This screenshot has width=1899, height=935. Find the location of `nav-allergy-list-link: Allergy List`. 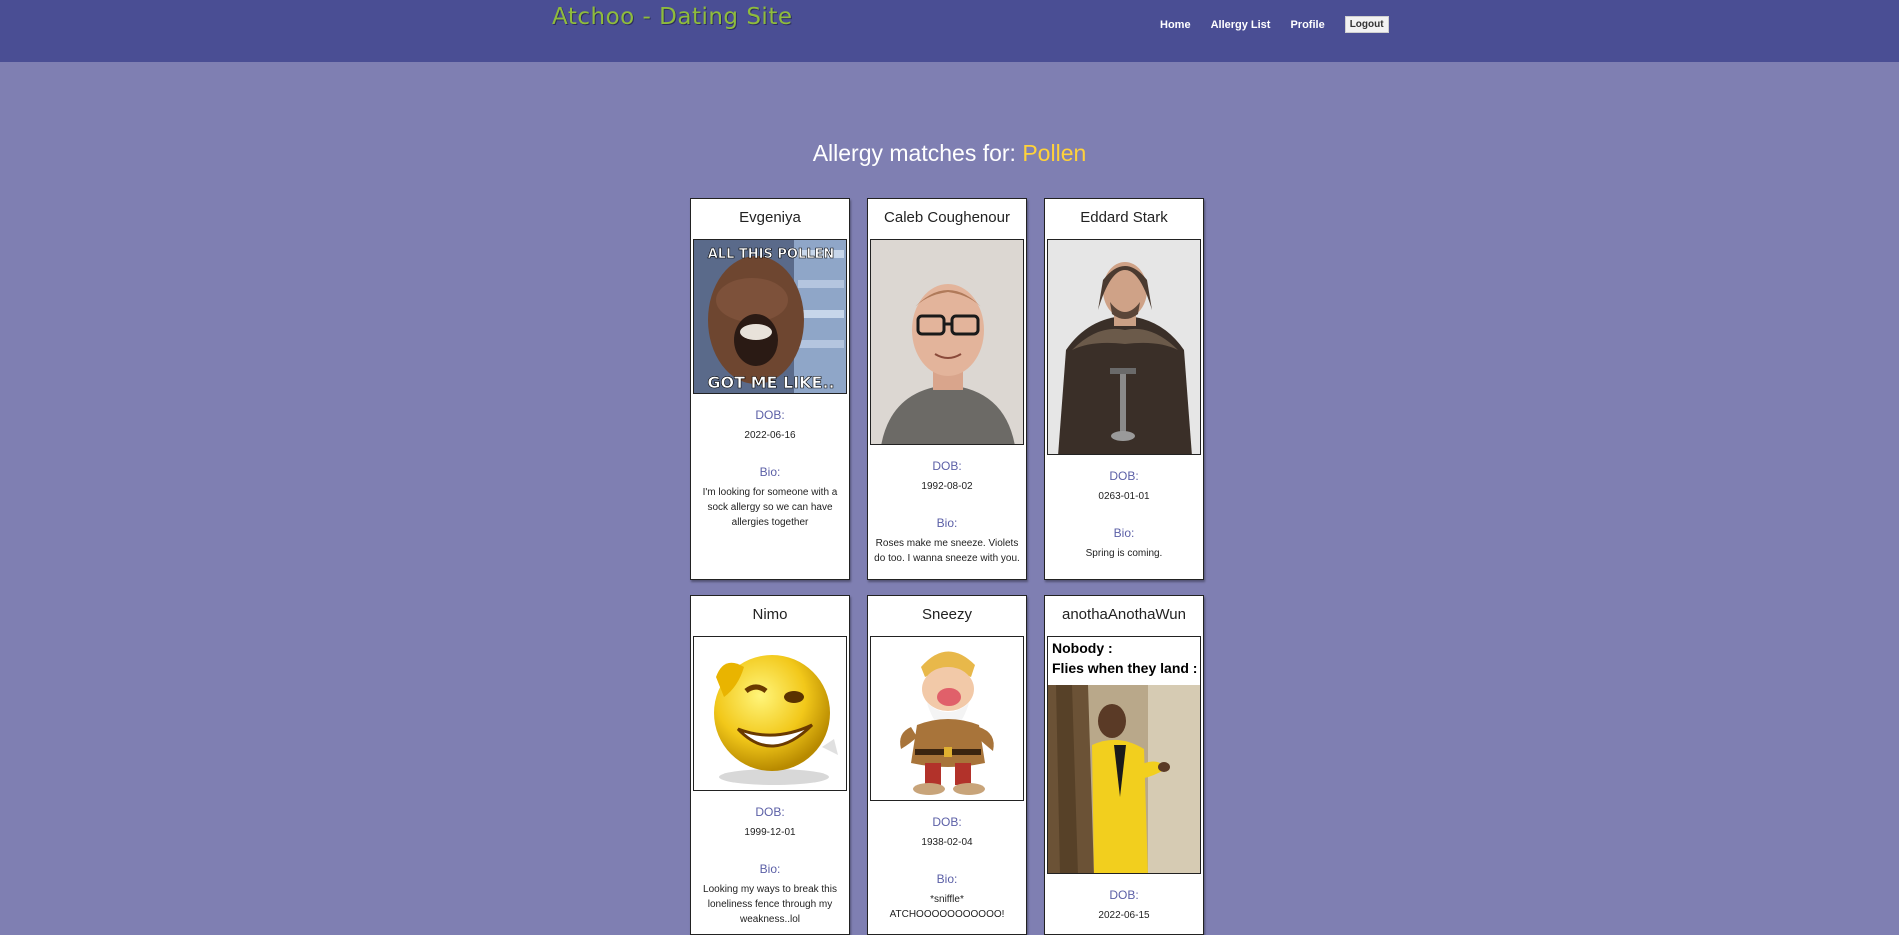

nav-allergy-list-link: Allergy List is located at coordinates (1241, 25).